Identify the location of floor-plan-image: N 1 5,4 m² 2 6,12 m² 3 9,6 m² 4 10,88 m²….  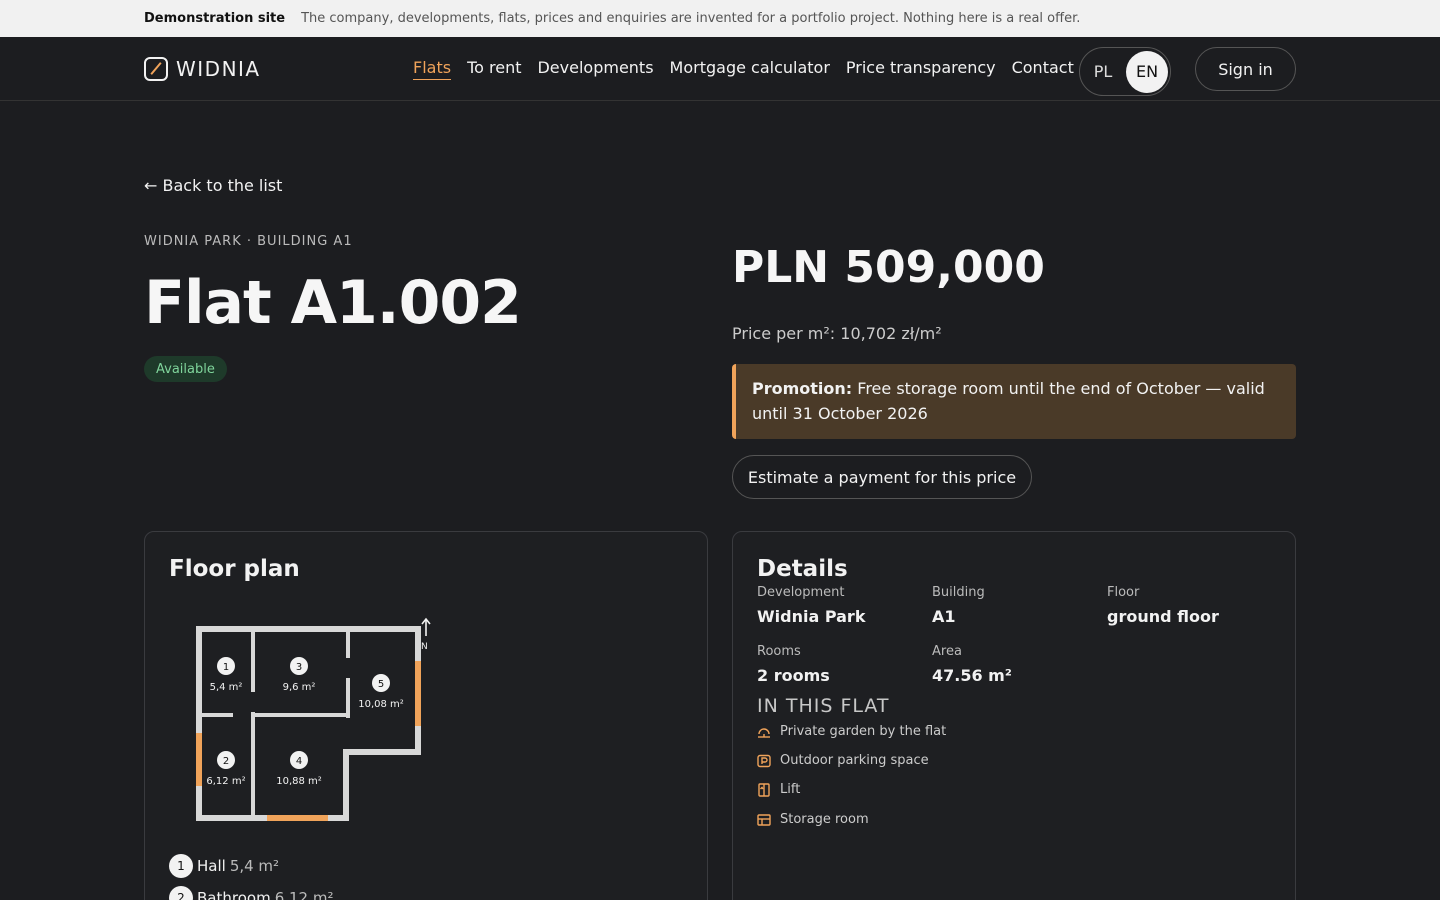
(313, 719).